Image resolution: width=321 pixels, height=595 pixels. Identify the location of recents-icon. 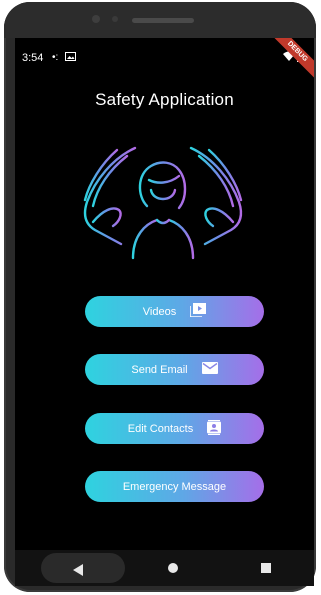
(266, 568).